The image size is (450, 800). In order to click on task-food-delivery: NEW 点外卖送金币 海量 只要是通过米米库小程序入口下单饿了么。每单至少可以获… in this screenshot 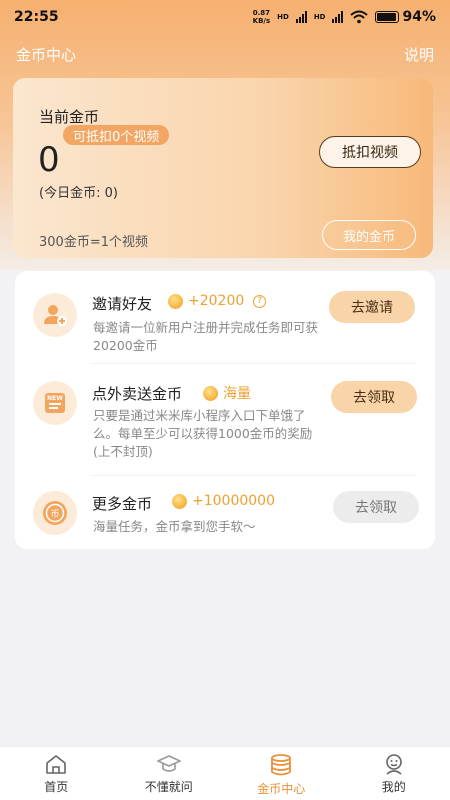, I will do `click(225, 419)`.